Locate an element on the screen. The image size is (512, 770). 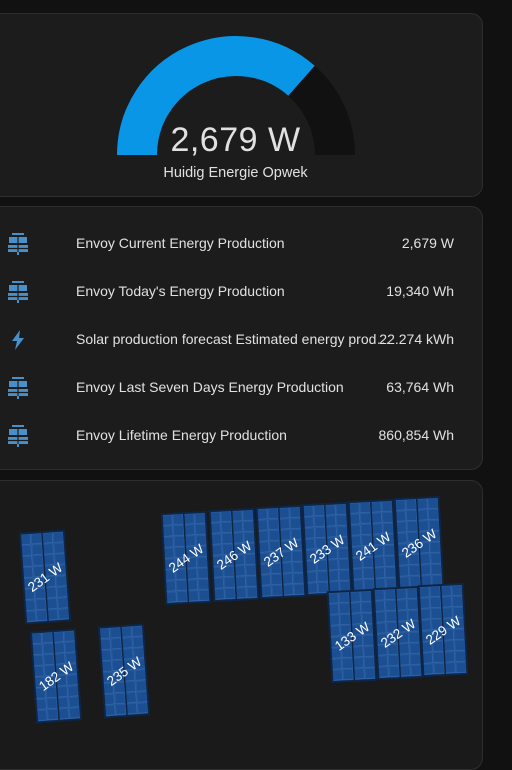
solar-panel: 232 W is located at coordinates (398, 633).